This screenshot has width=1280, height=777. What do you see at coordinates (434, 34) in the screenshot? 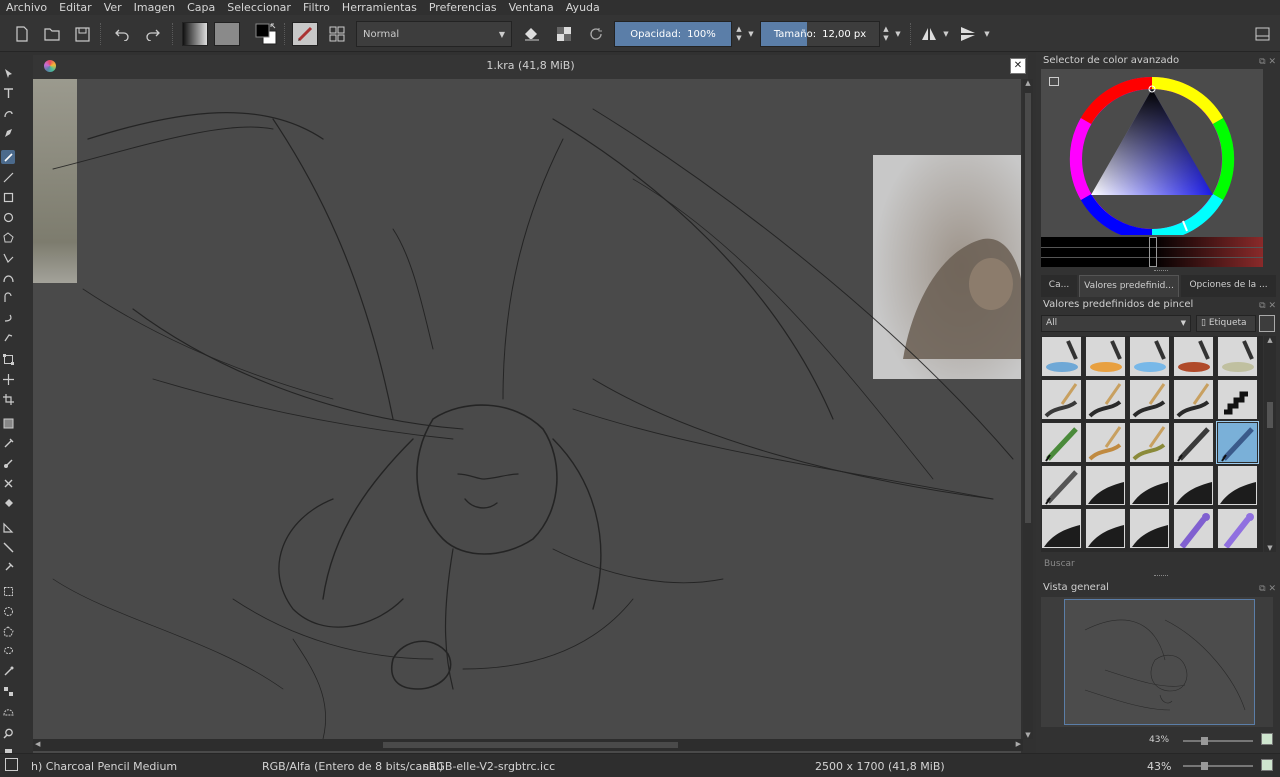
I see `blend-mode-select: Normal ▼` at bounding box center [434, 34].